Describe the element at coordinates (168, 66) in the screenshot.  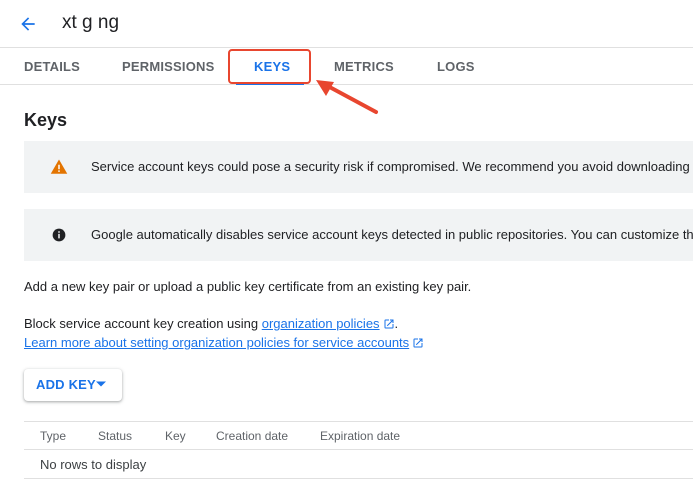
I see `tab-permissions: PERMISSIONS` at that location.